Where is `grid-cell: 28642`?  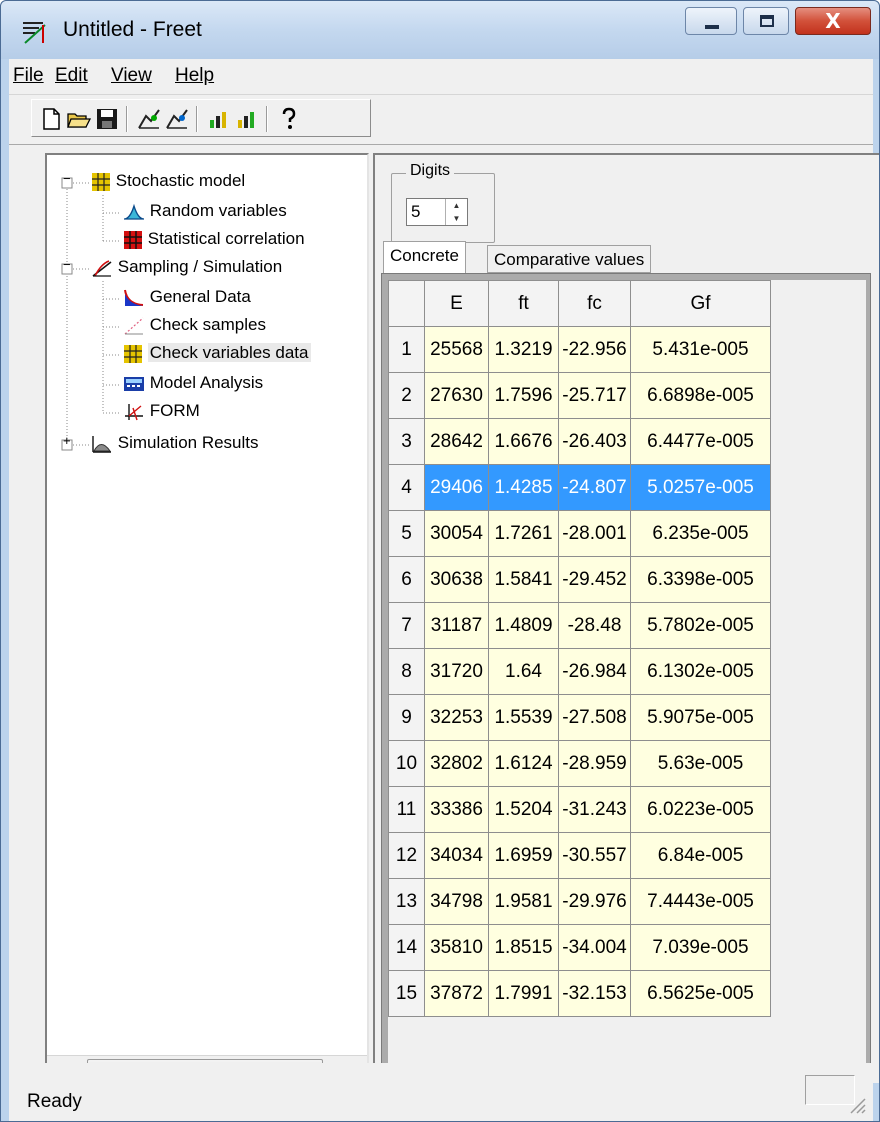
grid-cell: 28642 is located at coordinates (456, 441).